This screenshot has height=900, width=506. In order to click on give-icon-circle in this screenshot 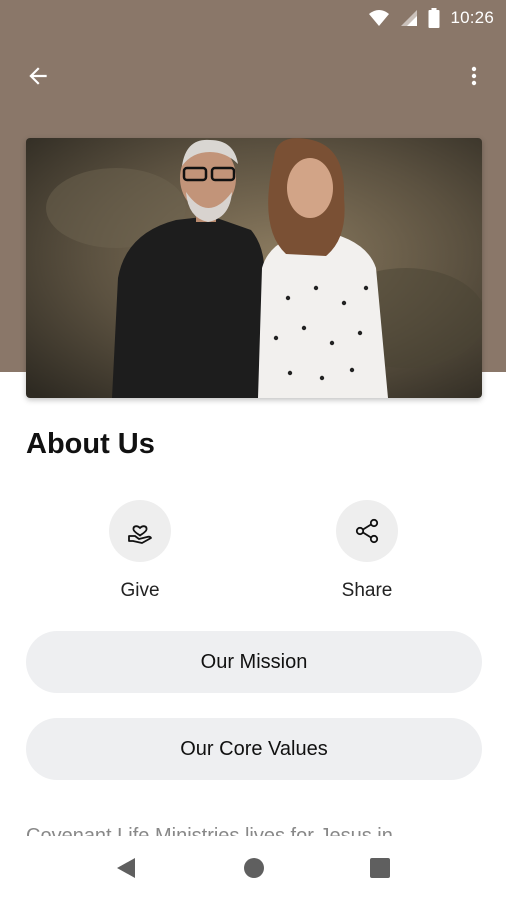, I will do `click(140, 531)`.